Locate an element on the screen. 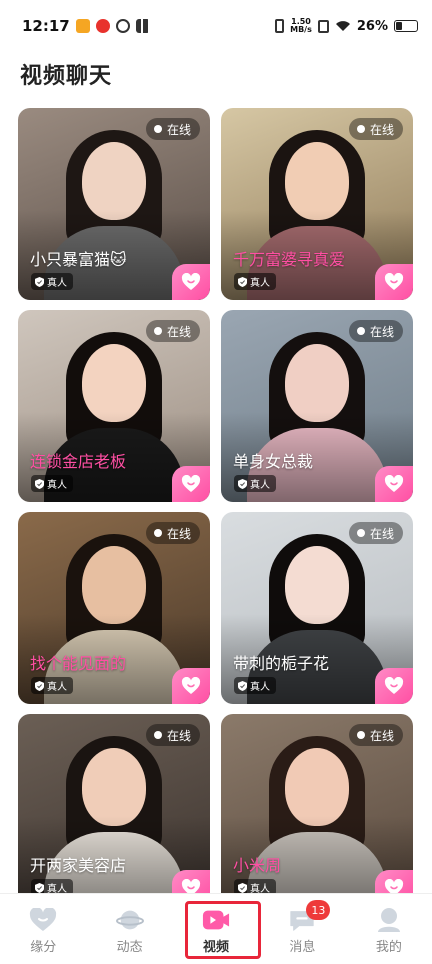 The width and height of the screenshot is (432, 964). video-card: 在线 开两家美容店 真人 is located at coordinates (114, 810).